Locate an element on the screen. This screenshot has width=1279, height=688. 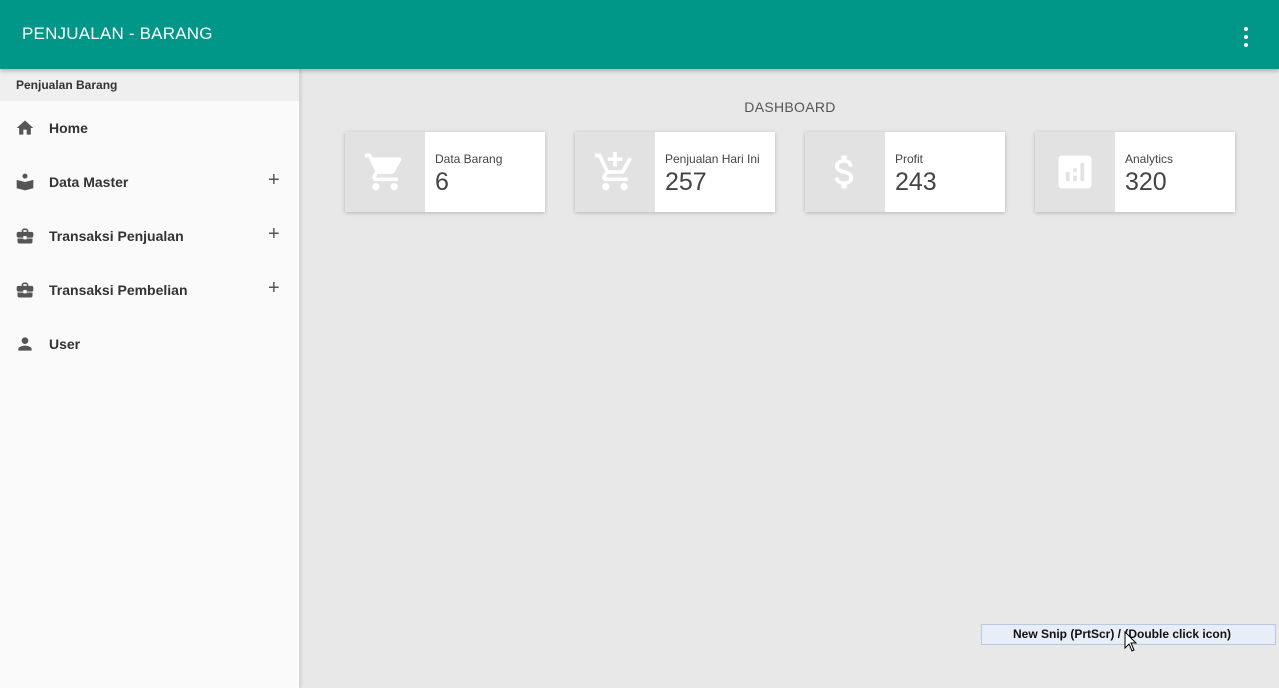
sidebar-item-label: Data Master is located at coordinates (89, 182).